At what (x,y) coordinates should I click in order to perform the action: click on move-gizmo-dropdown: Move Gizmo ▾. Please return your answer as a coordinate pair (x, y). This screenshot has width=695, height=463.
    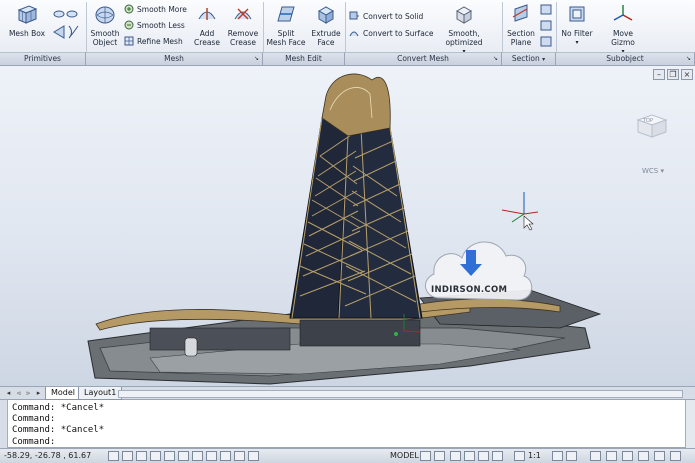
    Looking at the image, I should click on (623, 29).